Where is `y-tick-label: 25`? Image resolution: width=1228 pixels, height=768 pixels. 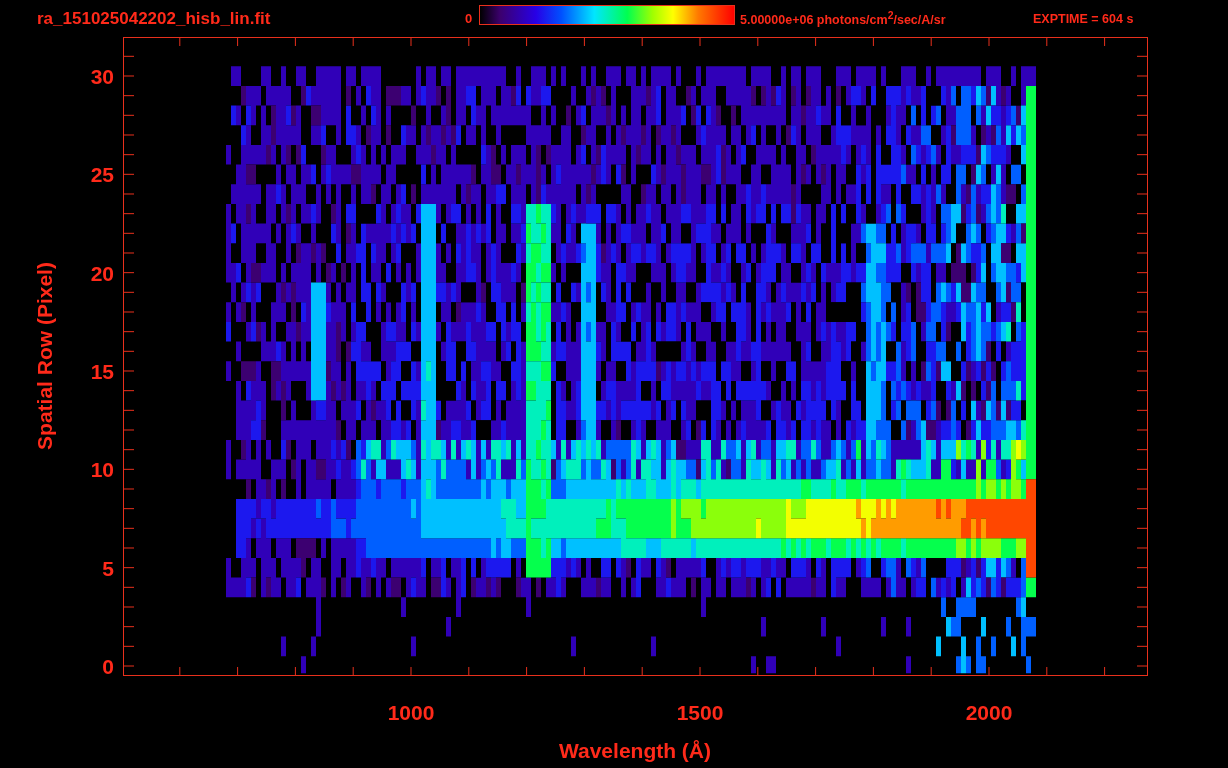
y-tick-label: 25 is located at coordinates (102, 175).